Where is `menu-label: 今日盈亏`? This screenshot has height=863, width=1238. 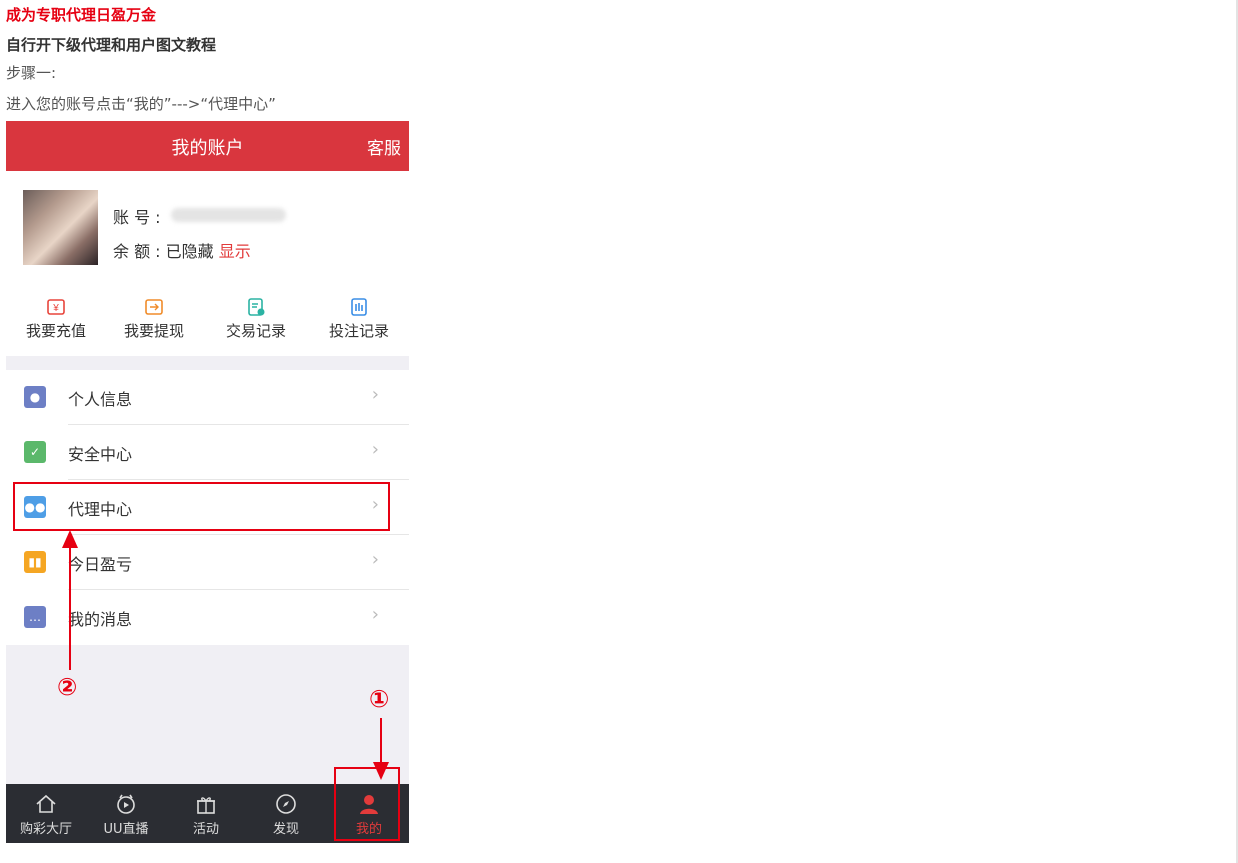 menu-label: 今日盈亏 is located at coordinates (100, 564).